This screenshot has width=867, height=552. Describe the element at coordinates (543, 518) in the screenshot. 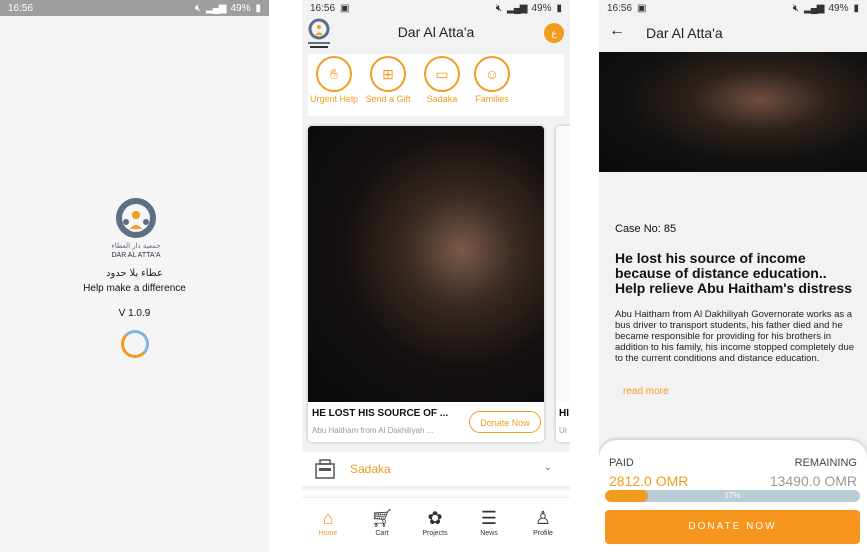

I see `profile-icon: ♙` at that location.